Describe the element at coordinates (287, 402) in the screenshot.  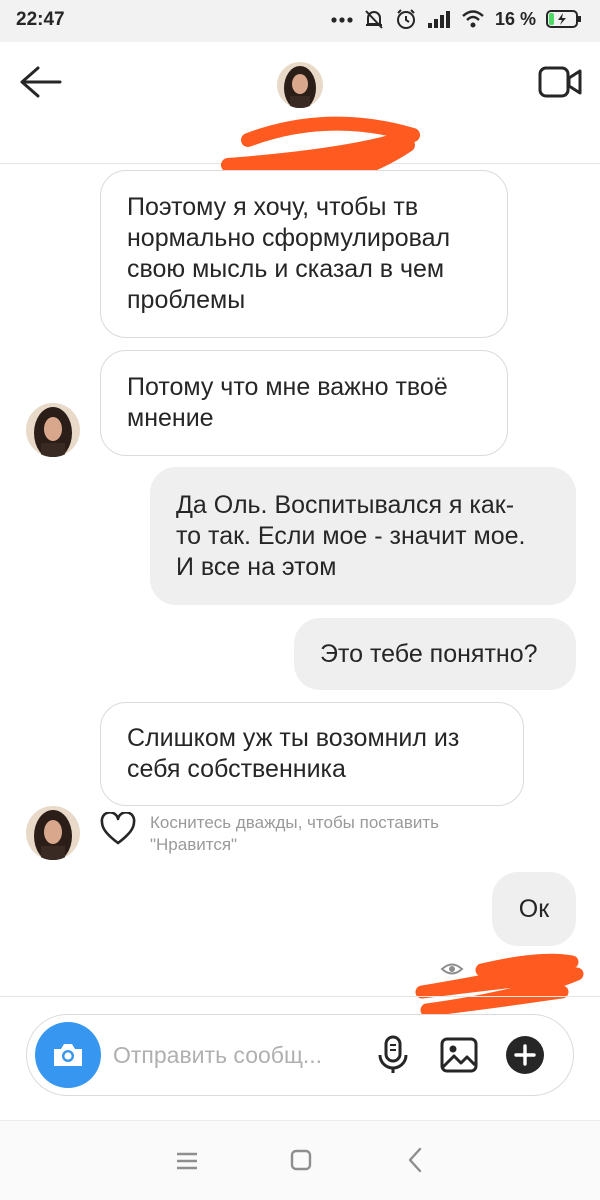
I see `message-text: Потому что мне важно твоё мнение` at that location.